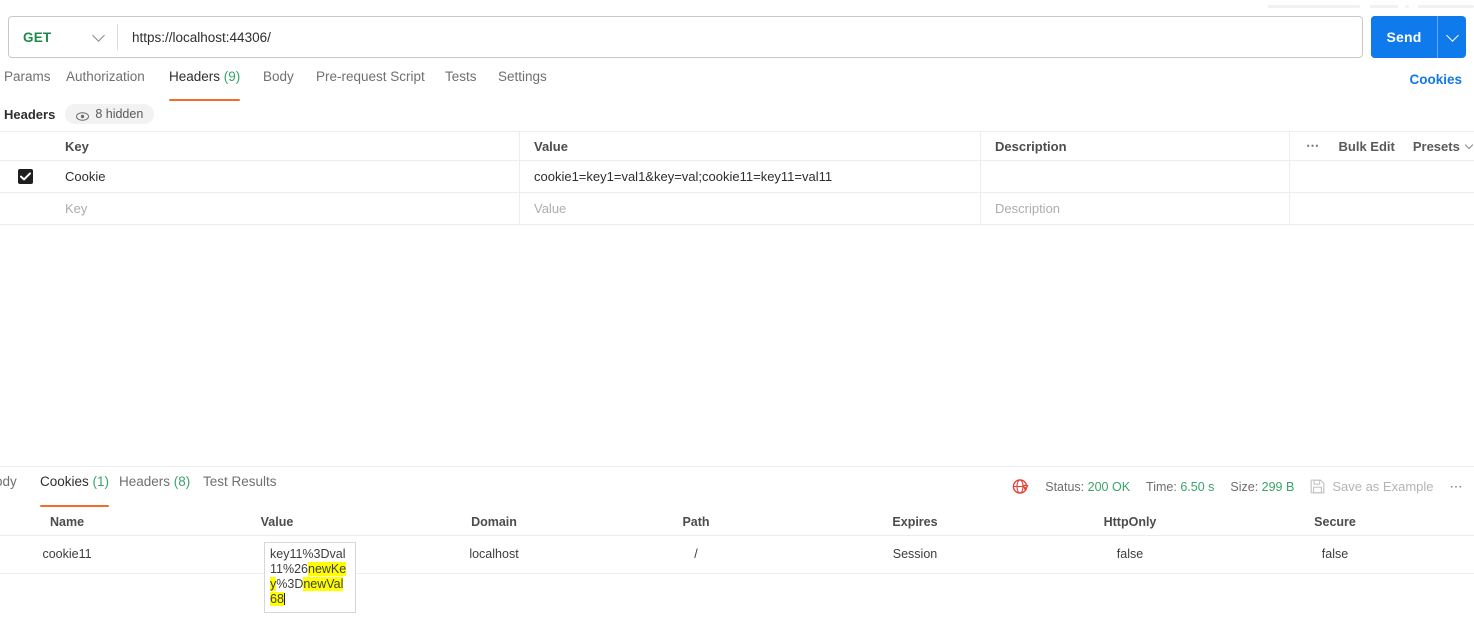 The width and height of the screenshot is (1474, 622). I want to click on headers-column-value: Value, so click(750, 146).